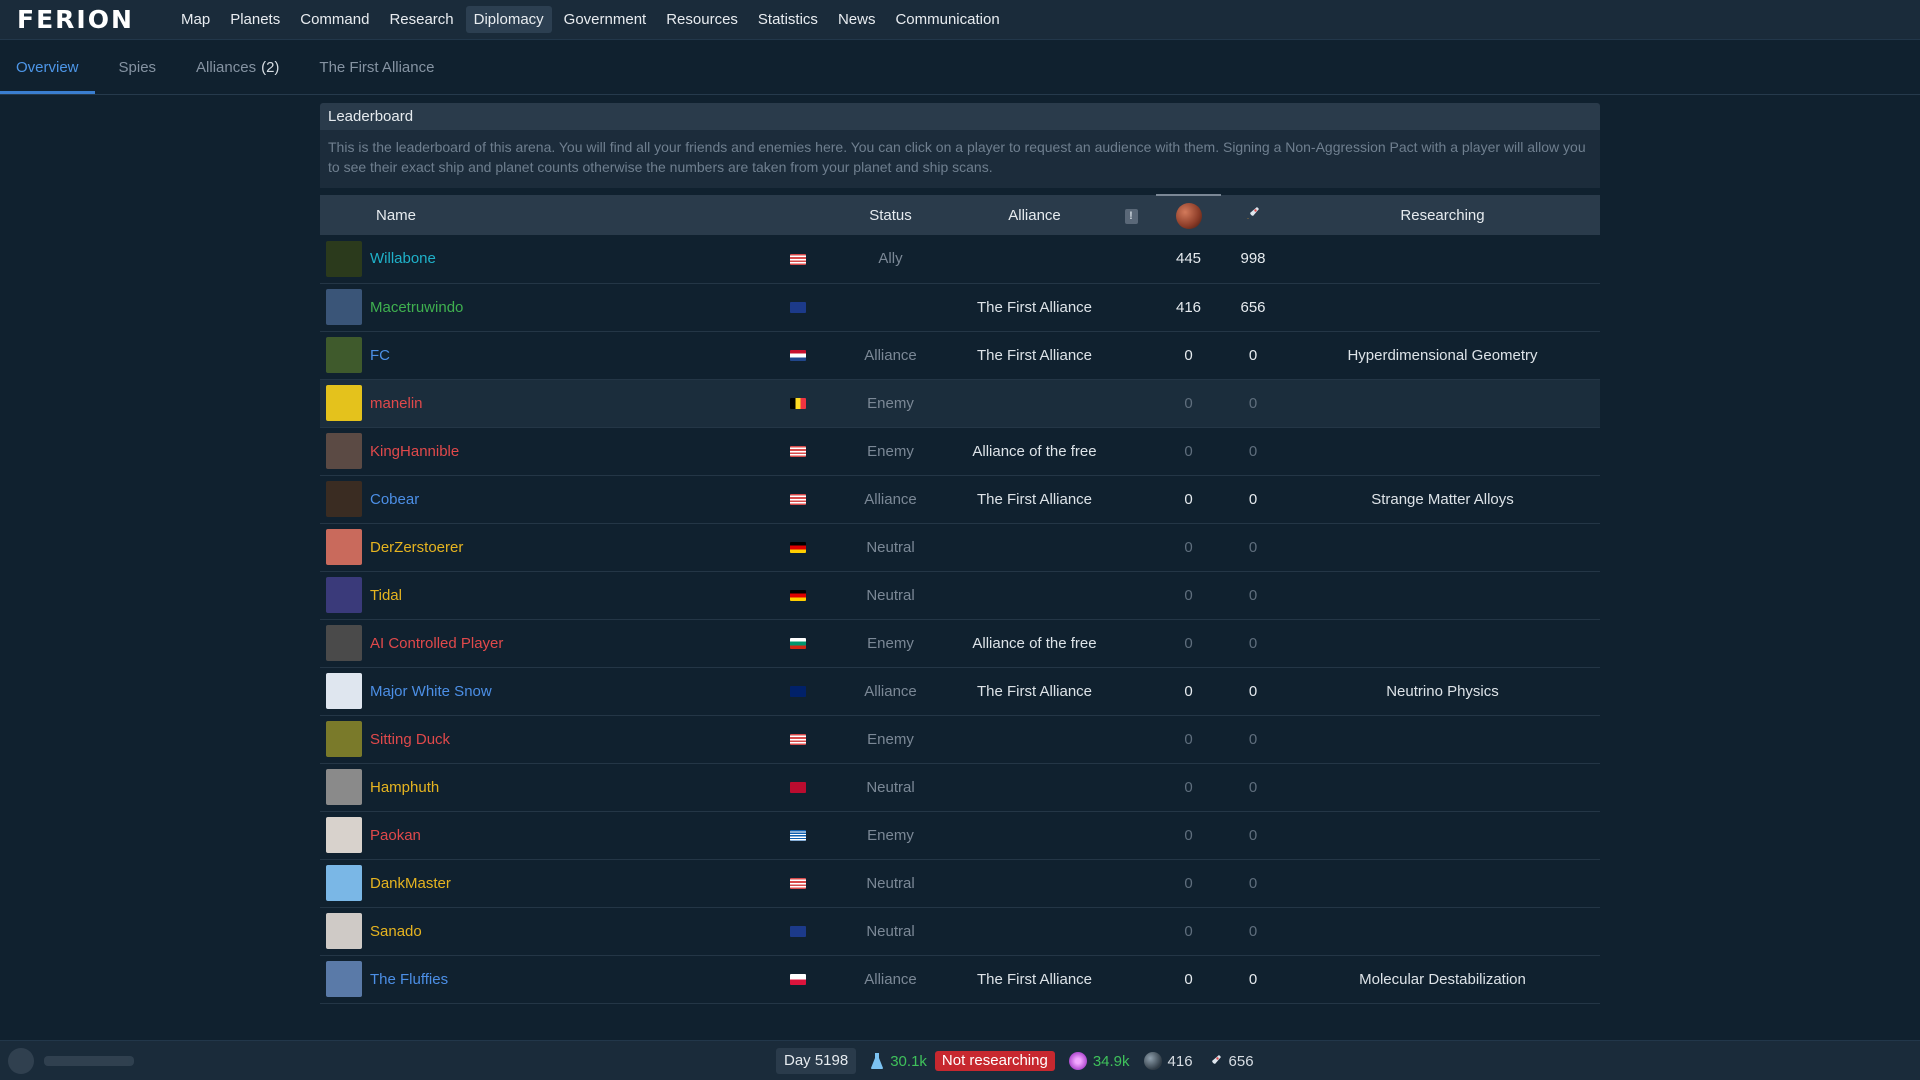 The height and width of the screenshot is (1080, 1920). I want to click on player-name-macetruwindo: Macetruwindo, so click(416, 307).